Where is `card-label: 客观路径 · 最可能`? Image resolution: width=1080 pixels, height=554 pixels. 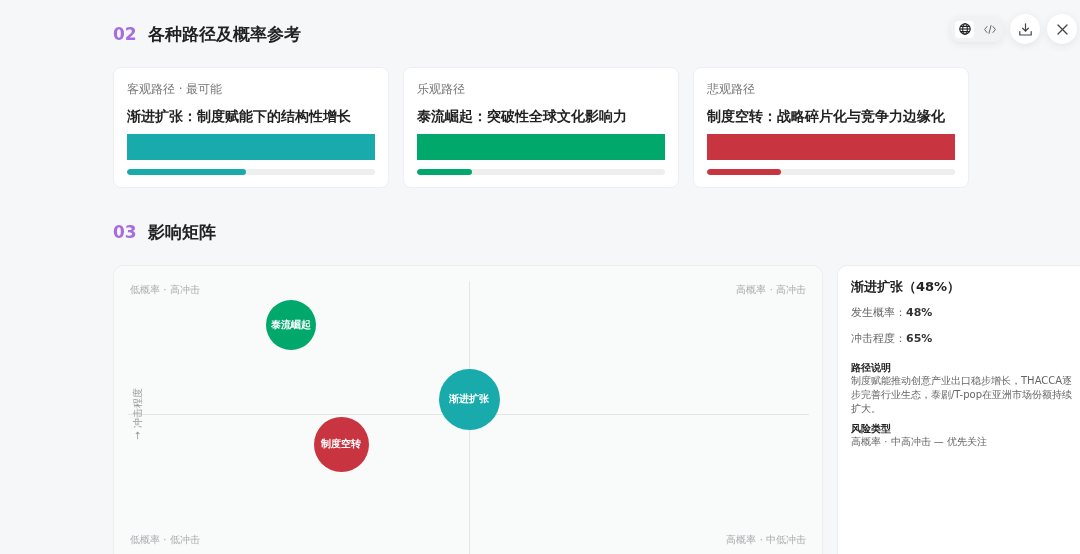
card-label: 客观路径 · 最可能 is located at coordinates (175, 89).